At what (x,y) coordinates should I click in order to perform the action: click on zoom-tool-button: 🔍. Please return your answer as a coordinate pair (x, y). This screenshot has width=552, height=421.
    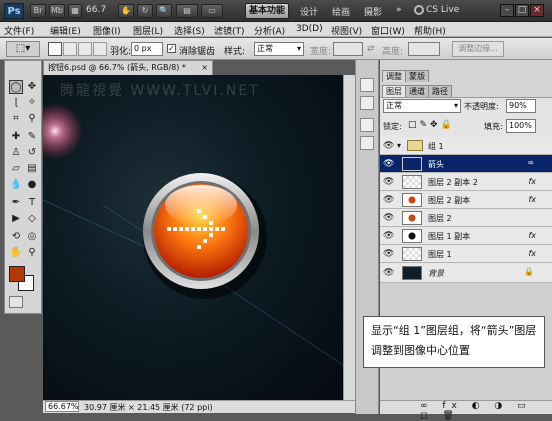
    Looking at the image, I should click on (164, 11).